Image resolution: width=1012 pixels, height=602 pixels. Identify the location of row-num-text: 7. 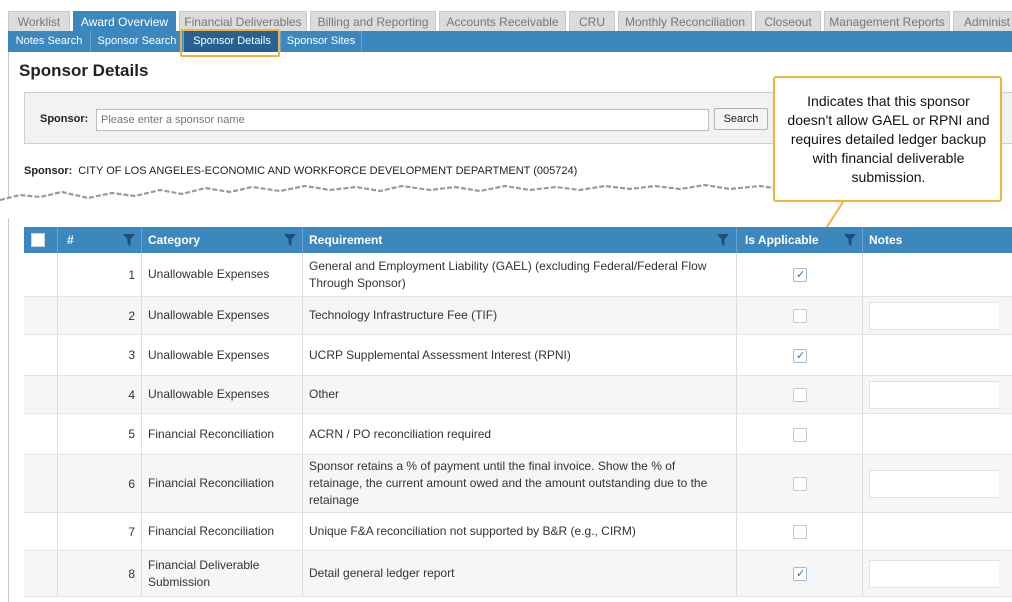
(131, 531).